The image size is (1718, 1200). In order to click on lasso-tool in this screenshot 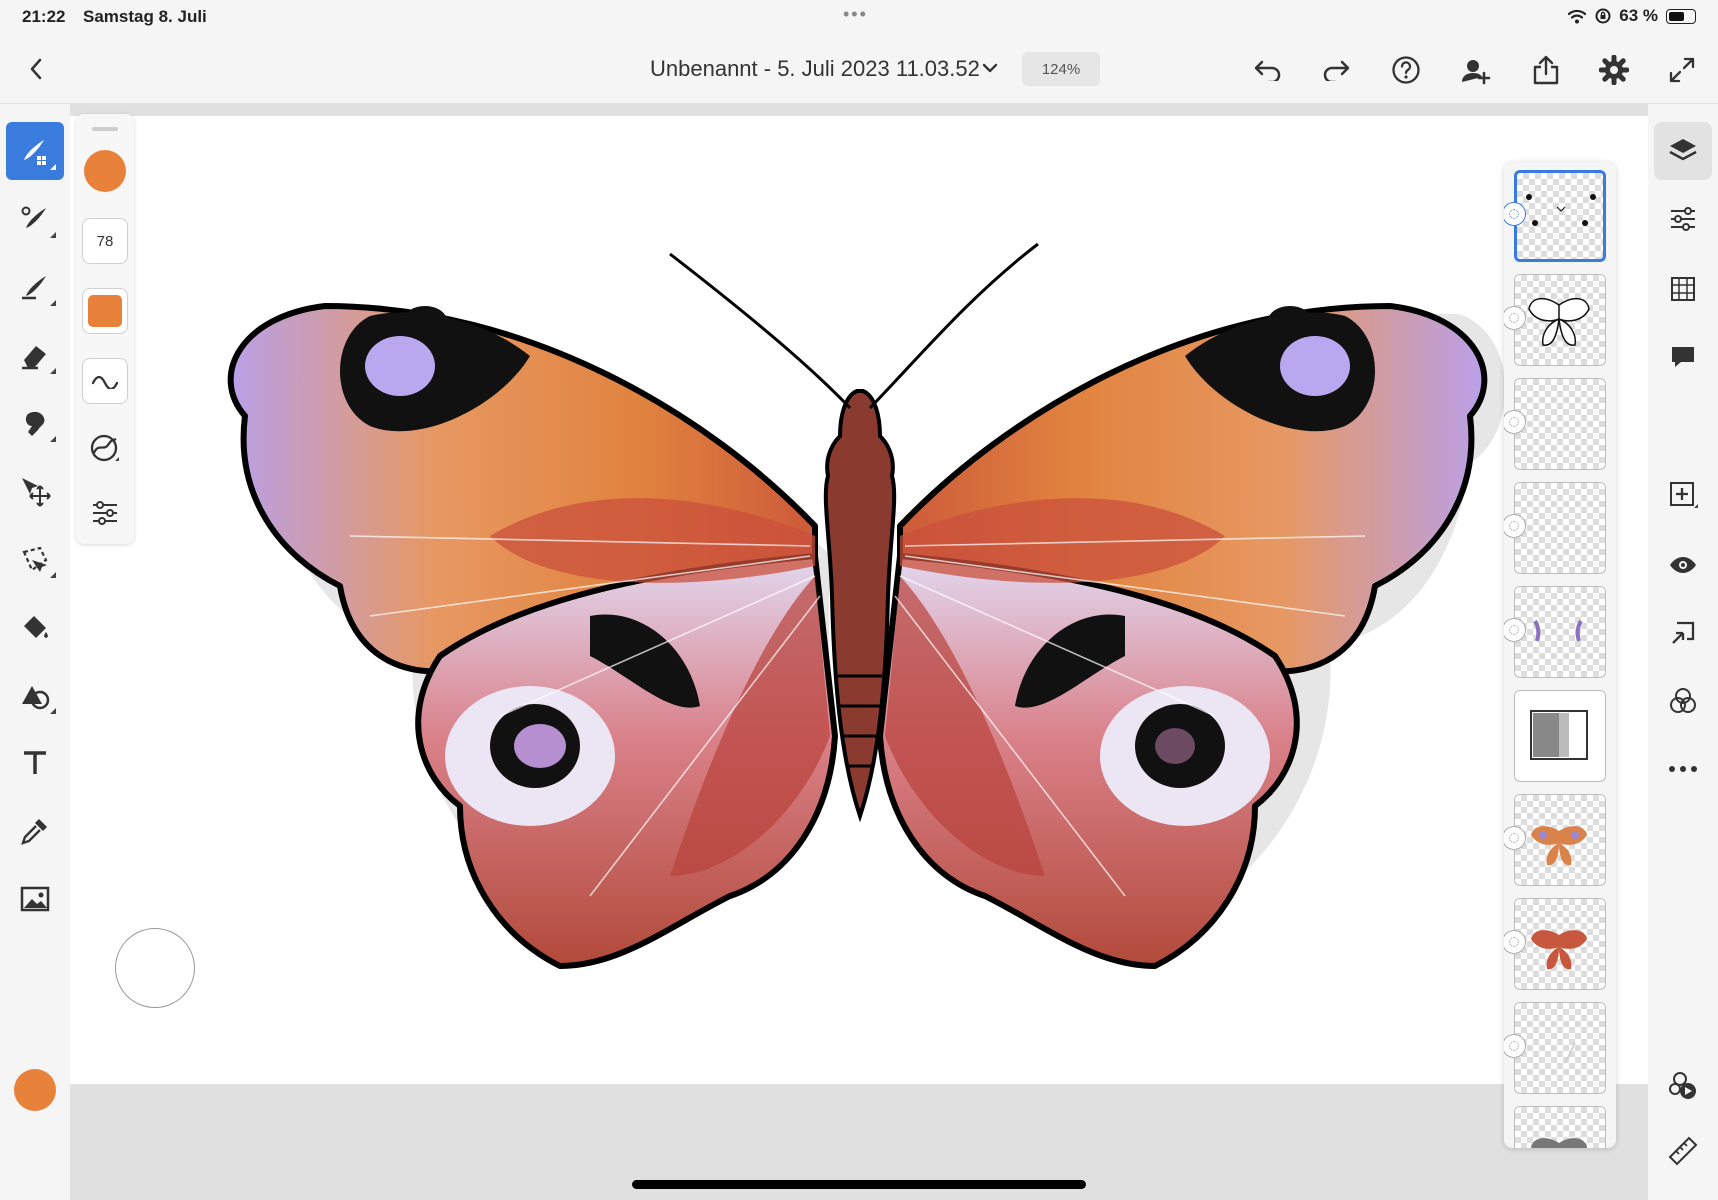, I will do `click(35, 559)`.